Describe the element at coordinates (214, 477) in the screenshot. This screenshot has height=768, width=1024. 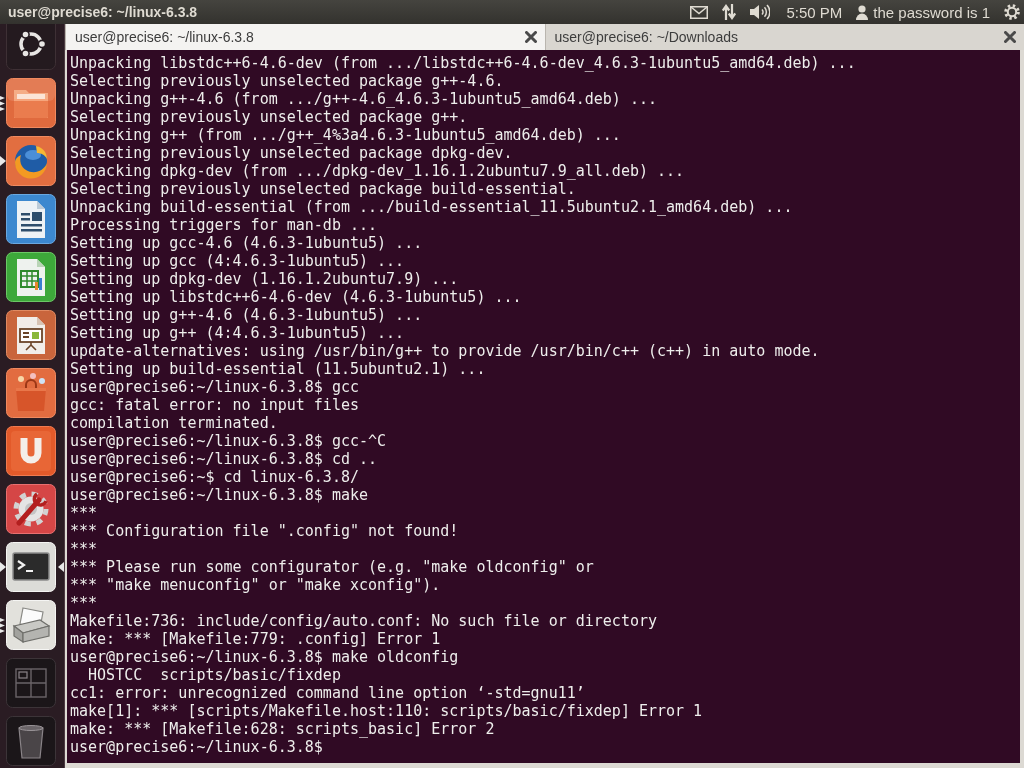
I see `terminal-line: user@precise6:~$ cd linux-6.3.8/` at that location.